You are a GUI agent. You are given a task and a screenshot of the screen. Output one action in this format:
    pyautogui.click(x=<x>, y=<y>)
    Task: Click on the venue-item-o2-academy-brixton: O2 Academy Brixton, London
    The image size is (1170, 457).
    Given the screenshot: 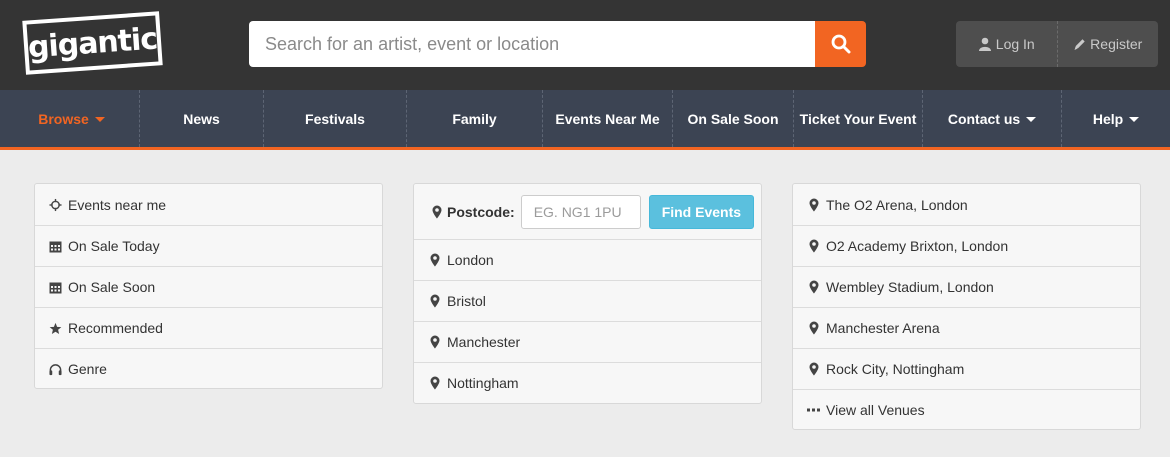 What is the action you would take?
    pyautogui.click(x=966, y=245)
    